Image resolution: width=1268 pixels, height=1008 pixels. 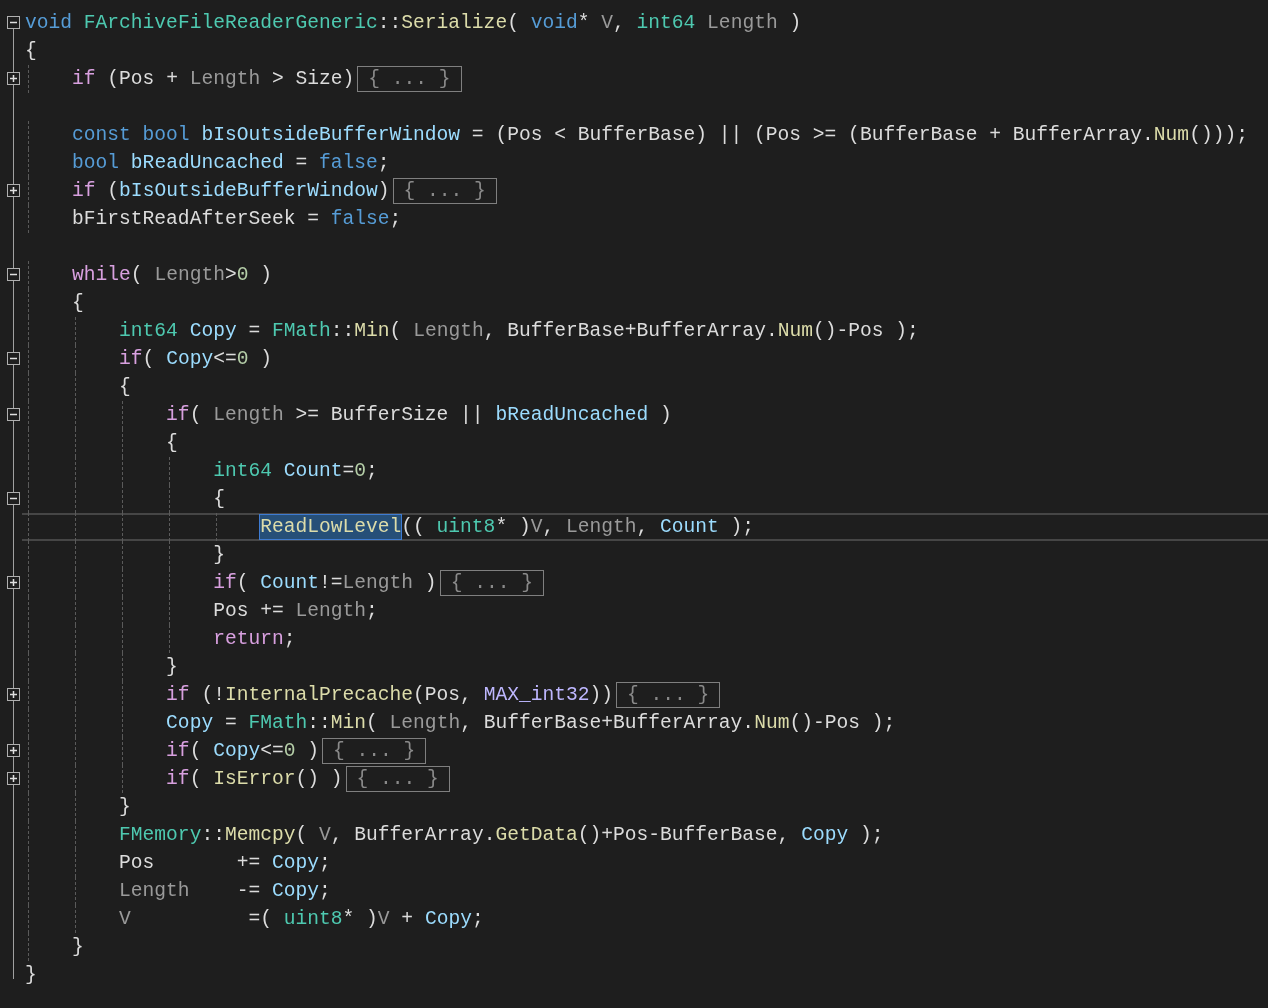 What do you see at coordinates (301, 331) in the screenshot?
I see `type-name: FMath` at bounding box center [301, 331].